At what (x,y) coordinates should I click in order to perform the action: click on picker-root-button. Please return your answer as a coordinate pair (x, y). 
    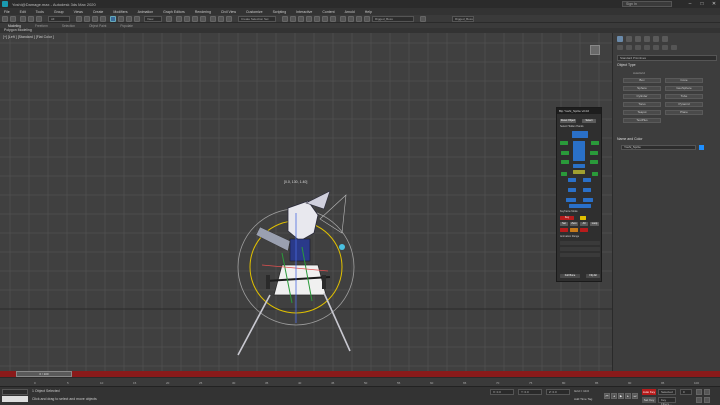
    Looking at the image, I should click on (580, 206).